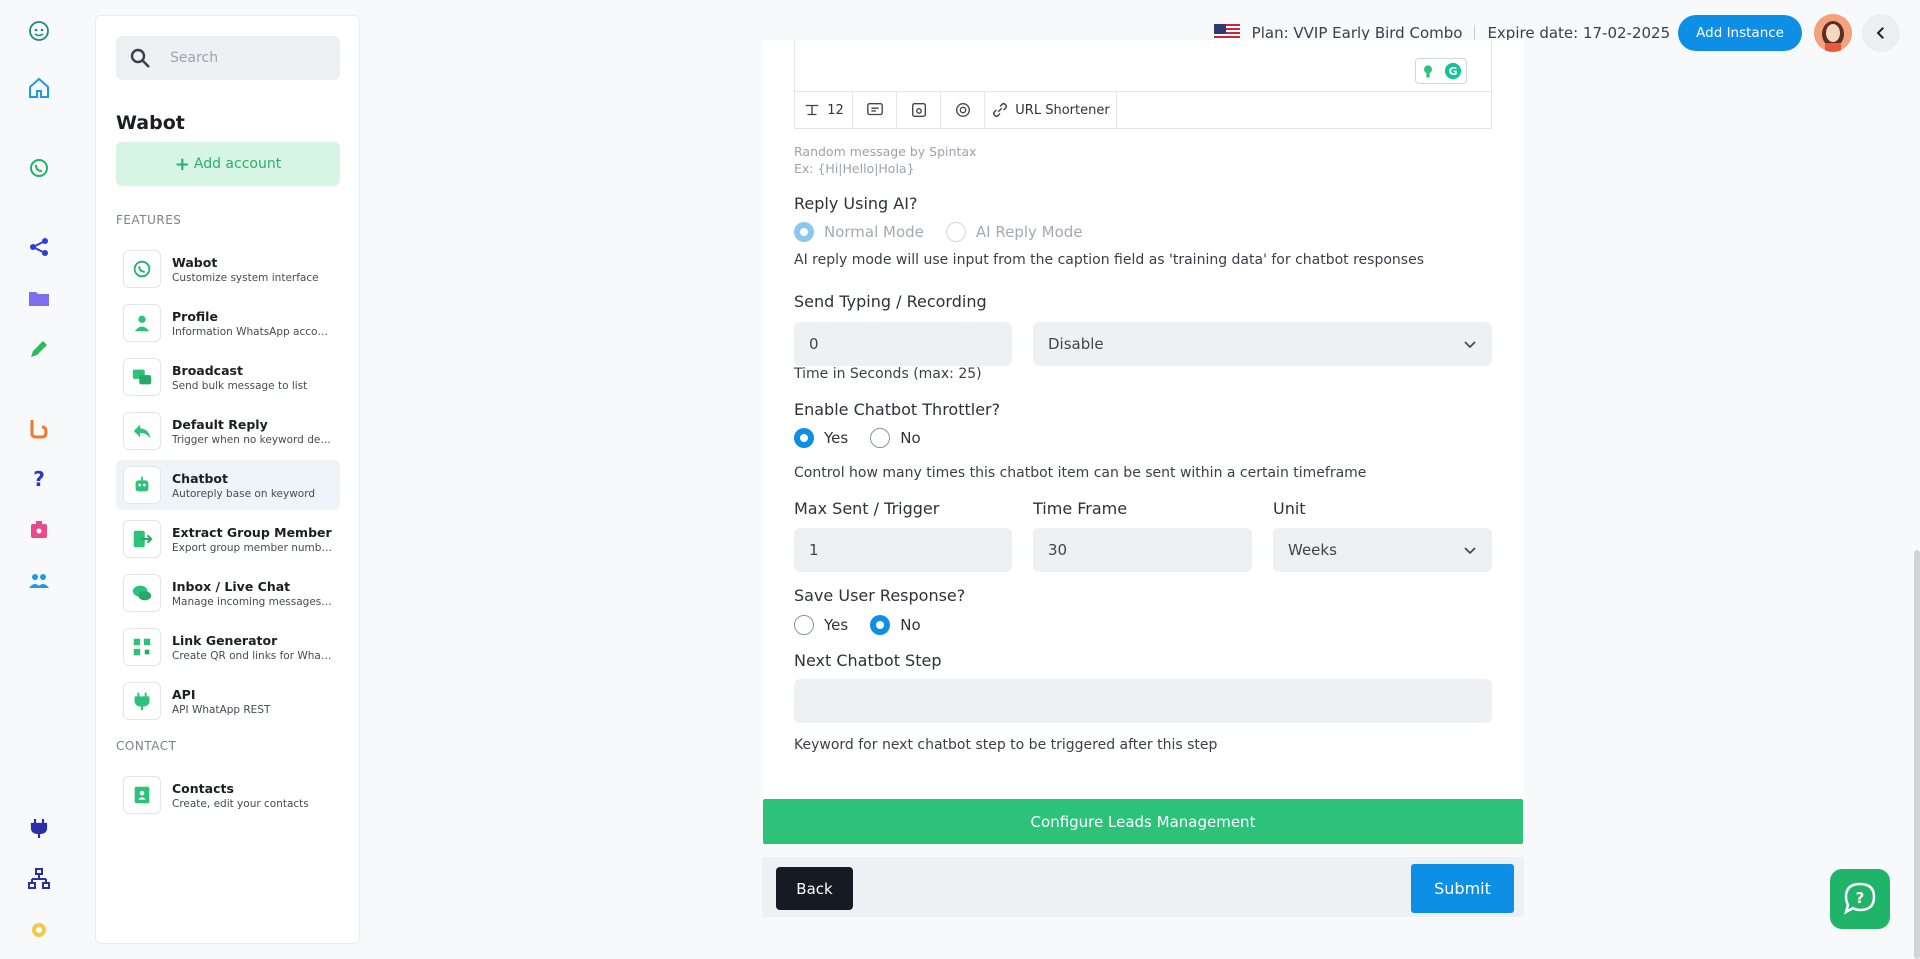 The image size is (1920, 959). I want to click on unit-label: Unit, so click(1289, 508).